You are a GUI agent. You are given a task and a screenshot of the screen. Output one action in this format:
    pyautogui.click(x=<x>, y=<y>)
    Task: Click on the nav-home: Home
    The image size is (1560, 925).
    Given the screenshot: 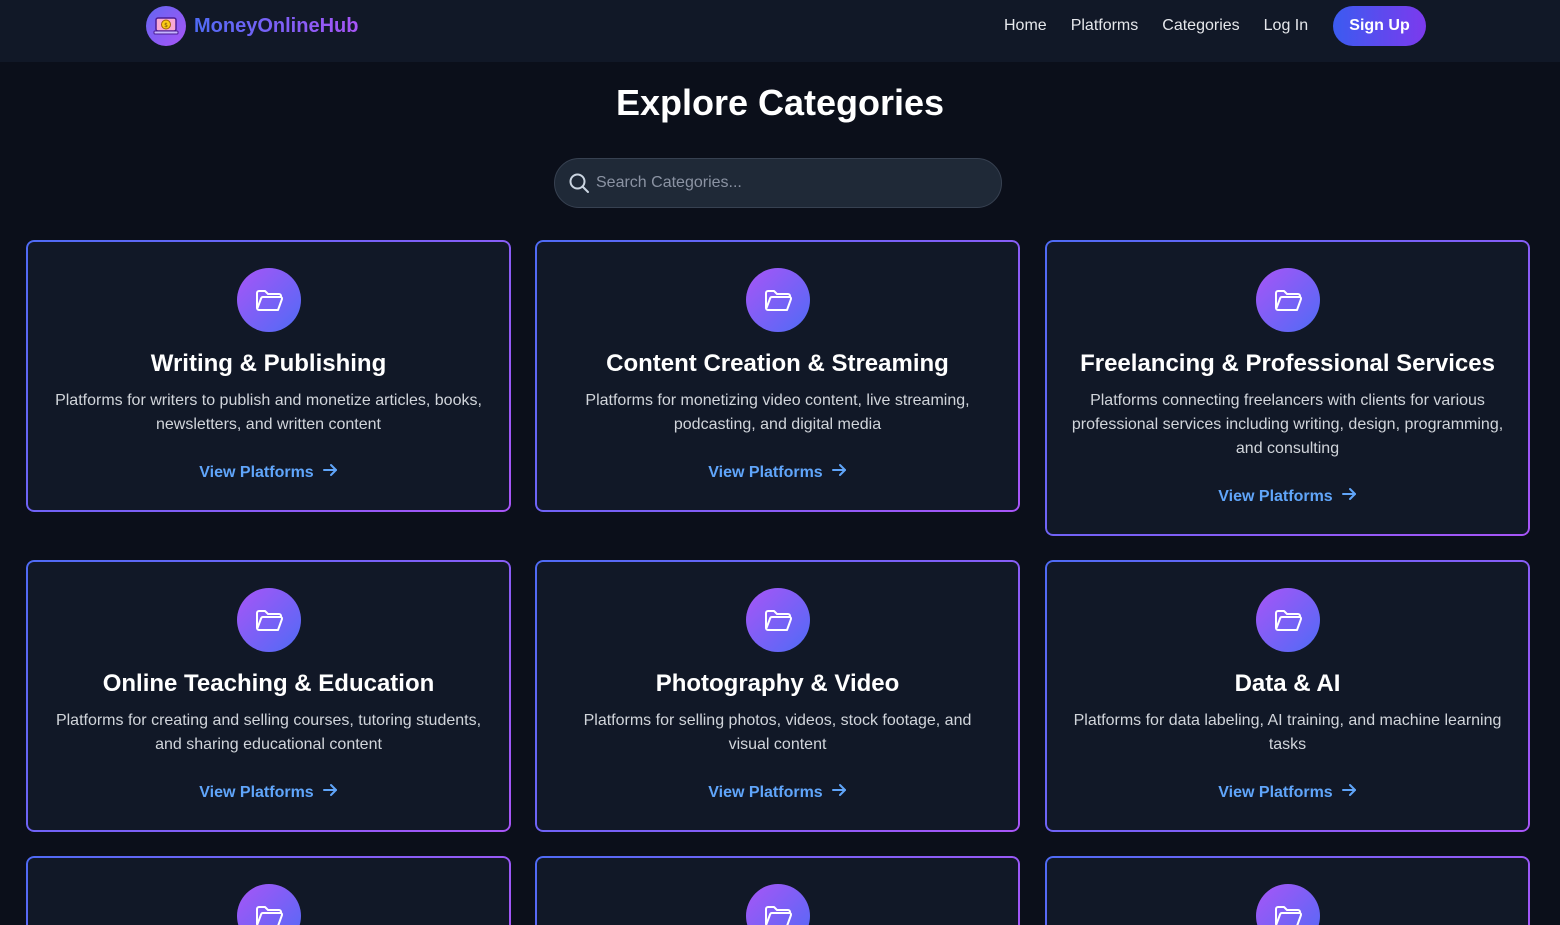 What is the action you would take?
    pyautogui.click(x=1025, y=26)
    